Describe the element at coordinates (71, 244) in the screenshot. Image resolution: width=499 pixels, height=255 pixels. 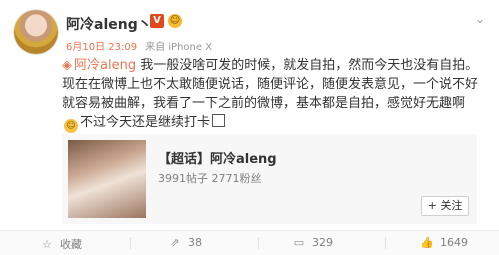
I see `favorite-label: 收藏` at that location.